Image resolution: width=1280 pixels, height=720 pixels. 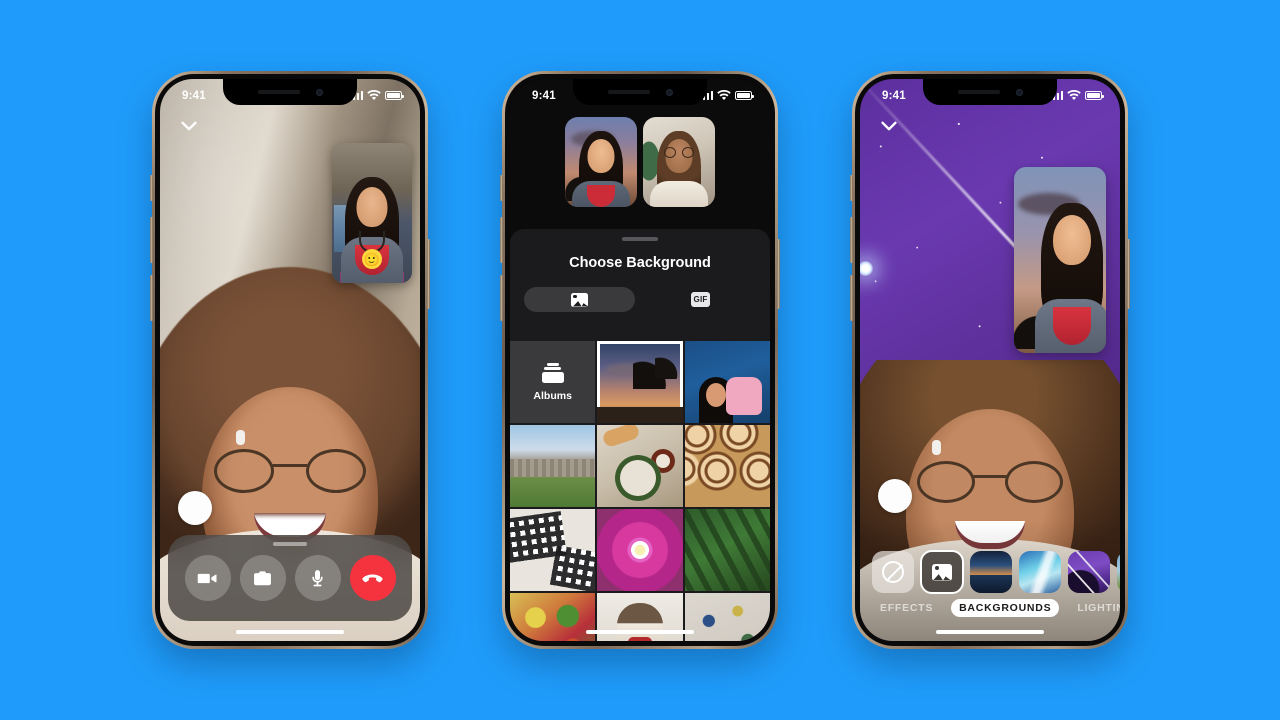 I want to click on video-toggle-button, so click(x=207, y=578).